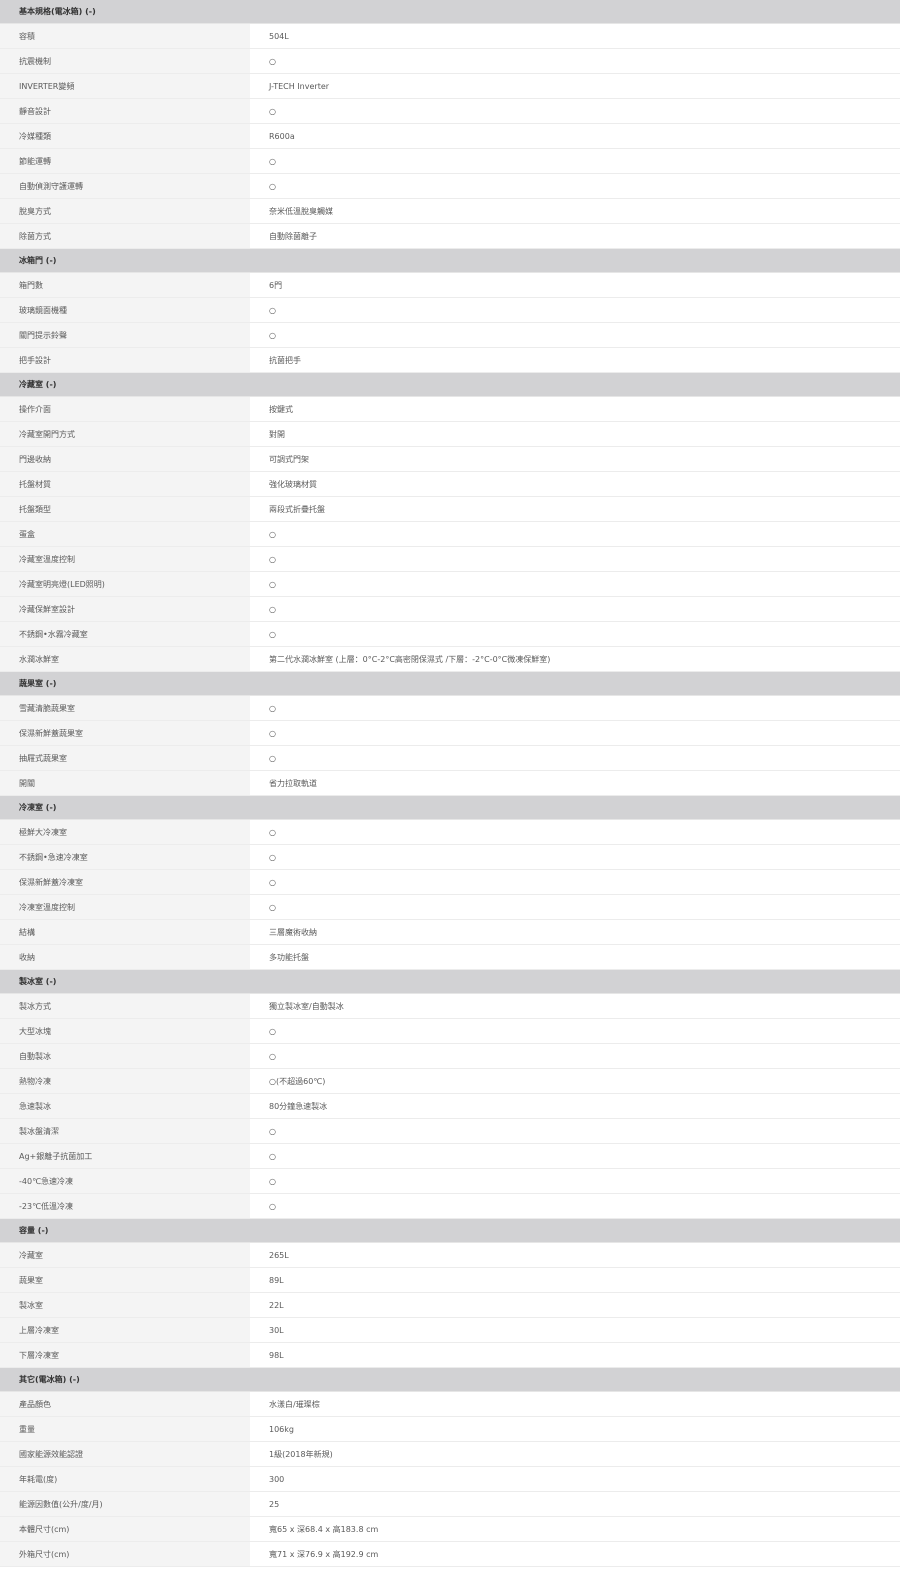  Describe the element at coordinates (450, 932) in the screenshot. I see `spec-row: 結構 三層魔術收納` at that location.